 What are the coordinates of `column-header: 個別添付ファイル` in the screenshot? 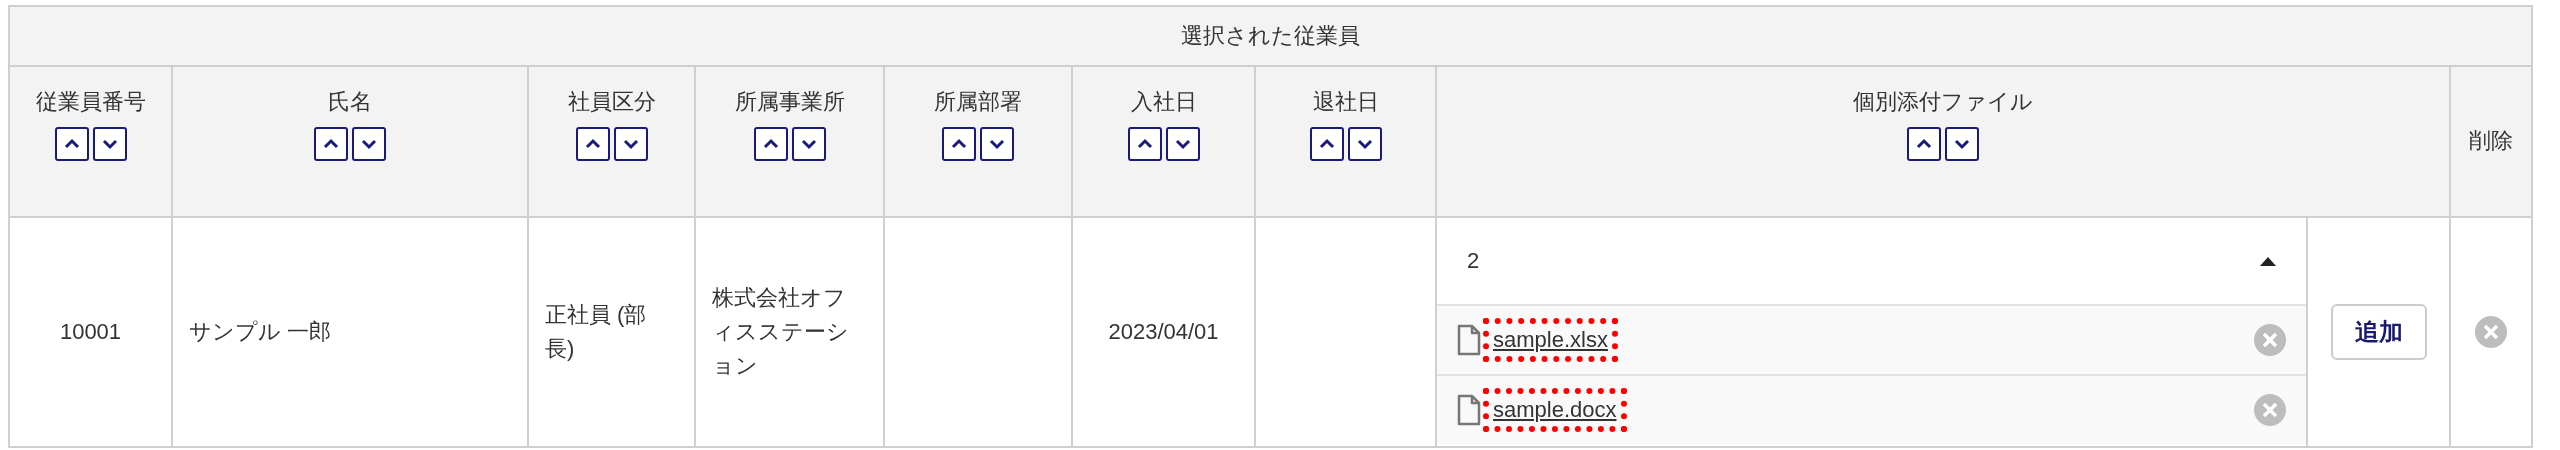 It's located at (1943, 102).